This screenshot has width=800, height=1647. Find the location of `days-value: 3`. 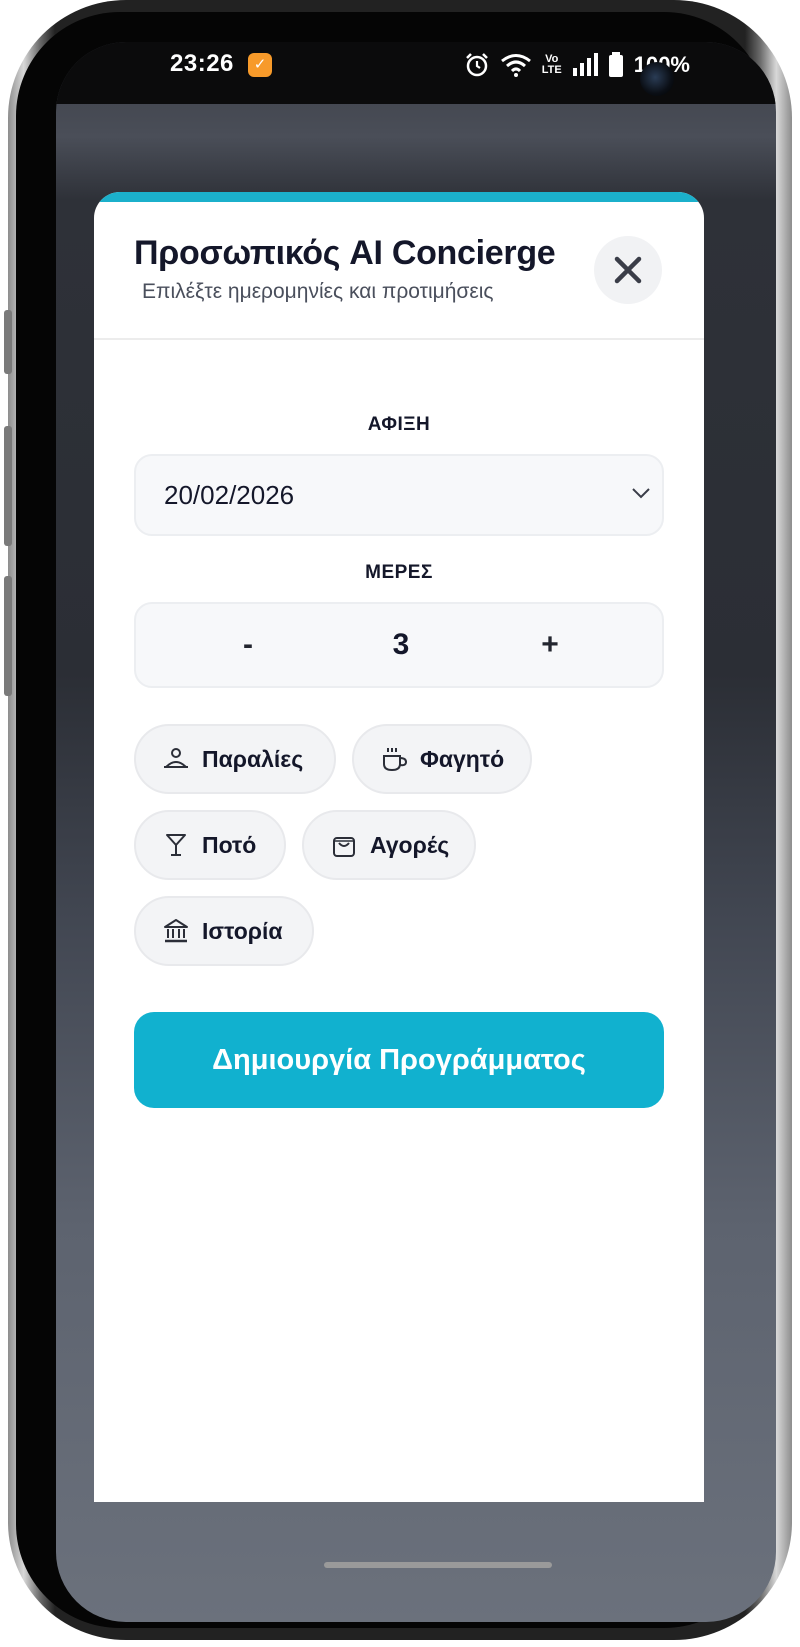

days-value: 3 is located at coordinates (401, 644).